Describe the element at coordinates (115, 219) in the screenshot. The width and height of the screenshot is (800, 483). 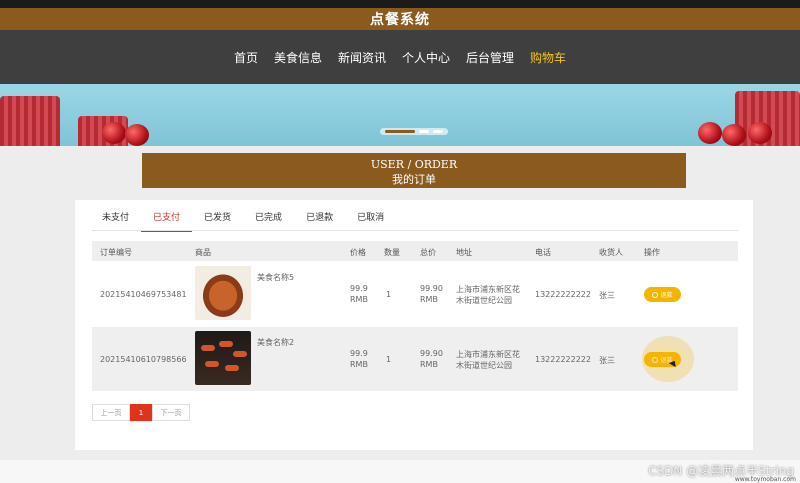
I see `tab-unpaid: 未支付` at that location.